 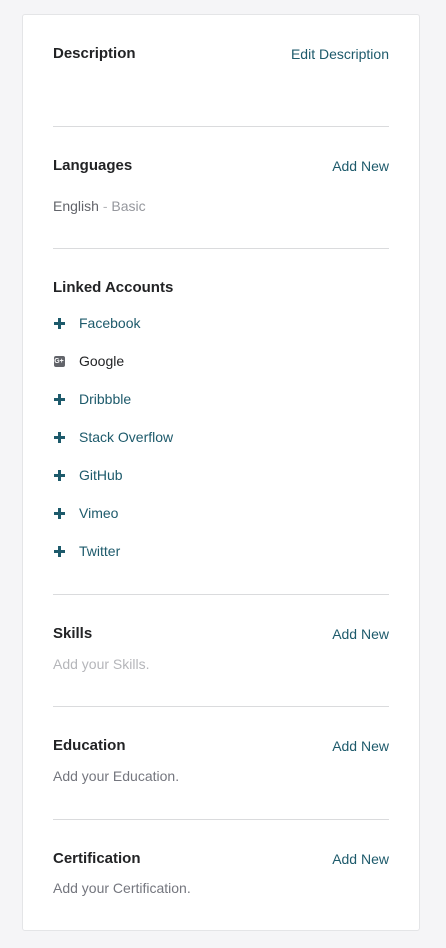 What do you see at coordinates (360, 166) in the screenshot?
I see `add-language-link: Add New` at bounding box center [360, 166].